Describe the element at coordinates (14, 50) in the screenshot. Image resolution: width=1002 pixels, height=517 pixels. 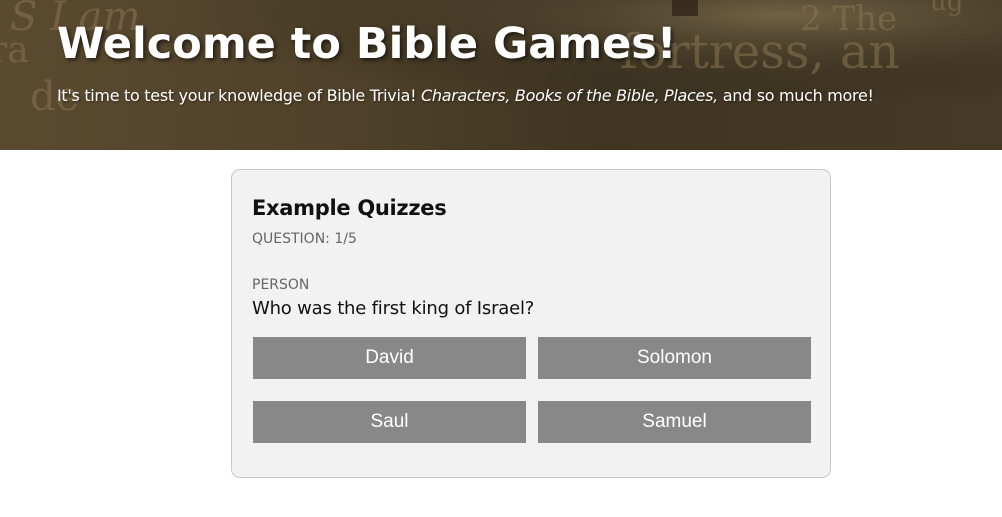
I see `svg-text: ra` at that location.